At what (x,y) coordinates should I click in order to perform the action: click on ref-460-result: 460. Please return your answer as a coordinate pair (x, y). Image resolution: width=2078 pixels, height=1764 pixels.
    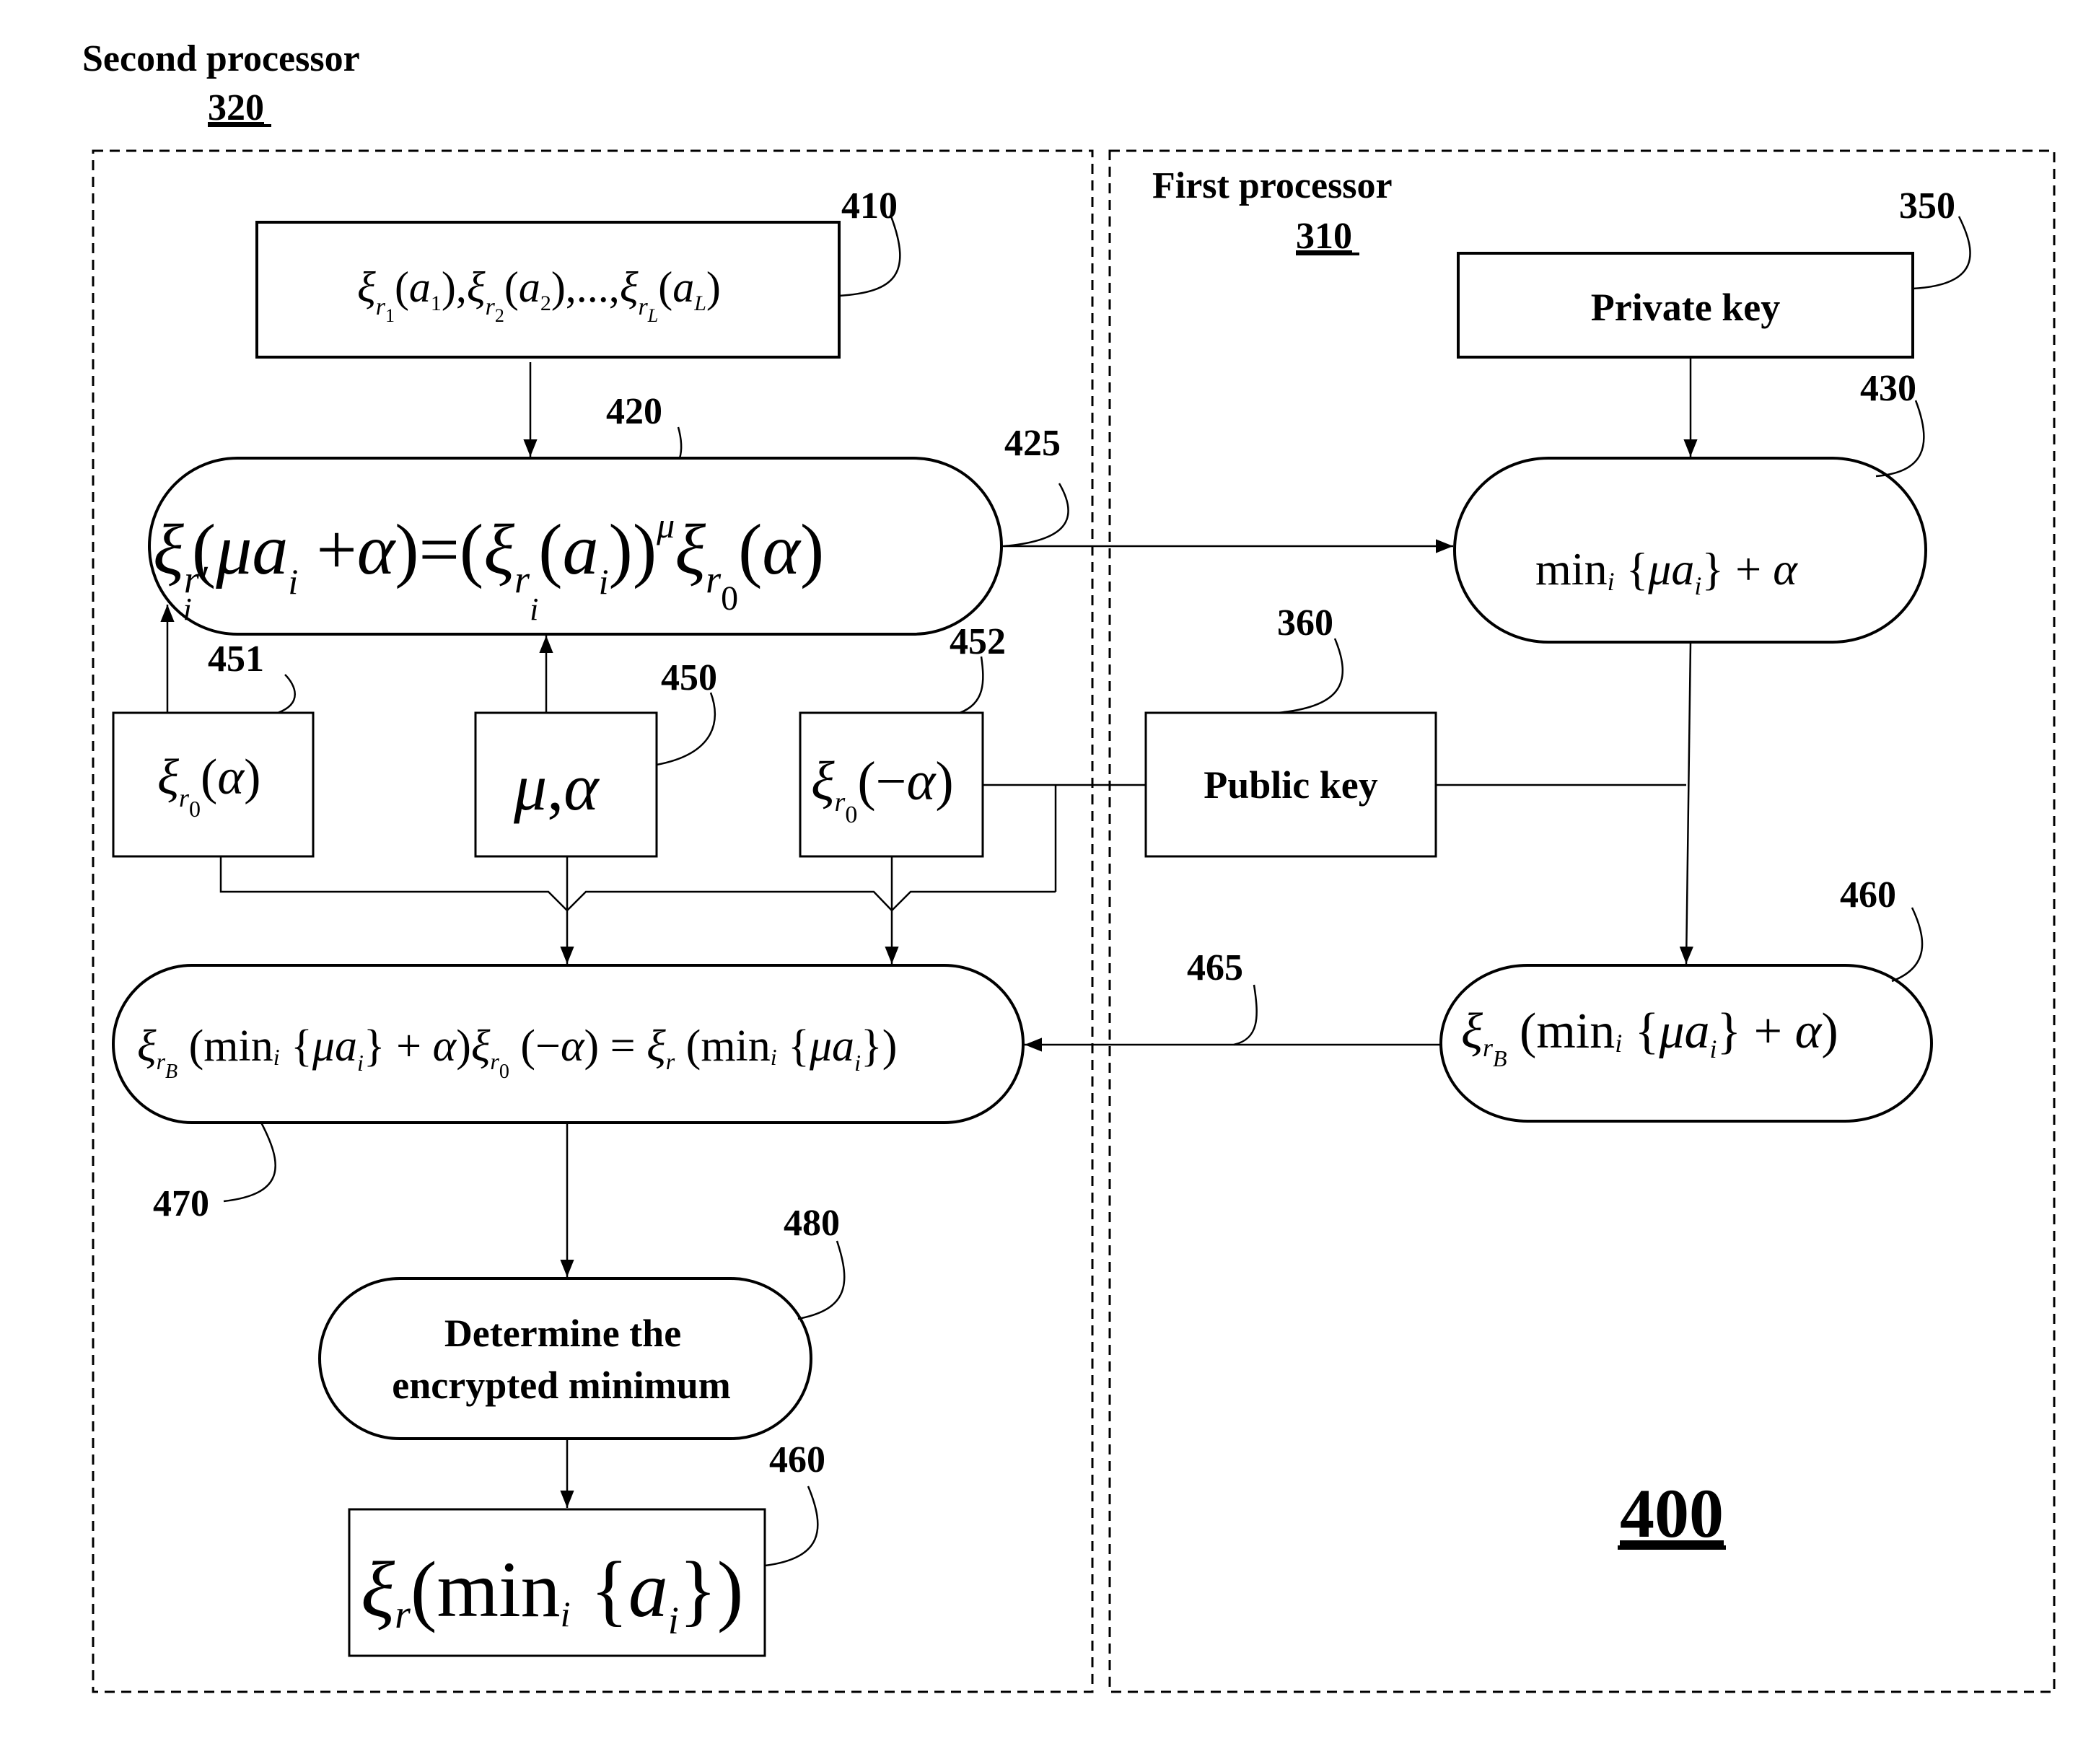
    Looking at the image, I should click on (797, 1459).